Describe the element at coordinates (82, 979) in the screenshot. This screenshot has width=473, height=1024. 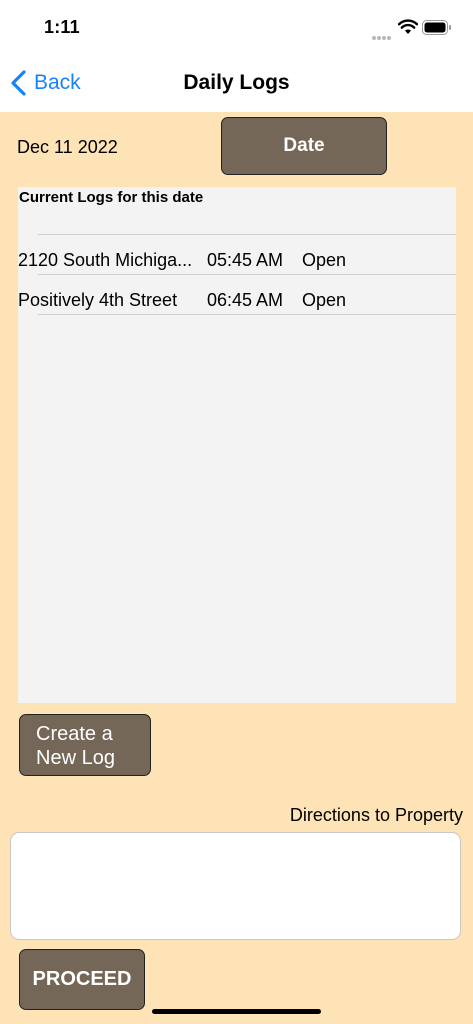
I see `proceed-button: PROCEED` at that location.